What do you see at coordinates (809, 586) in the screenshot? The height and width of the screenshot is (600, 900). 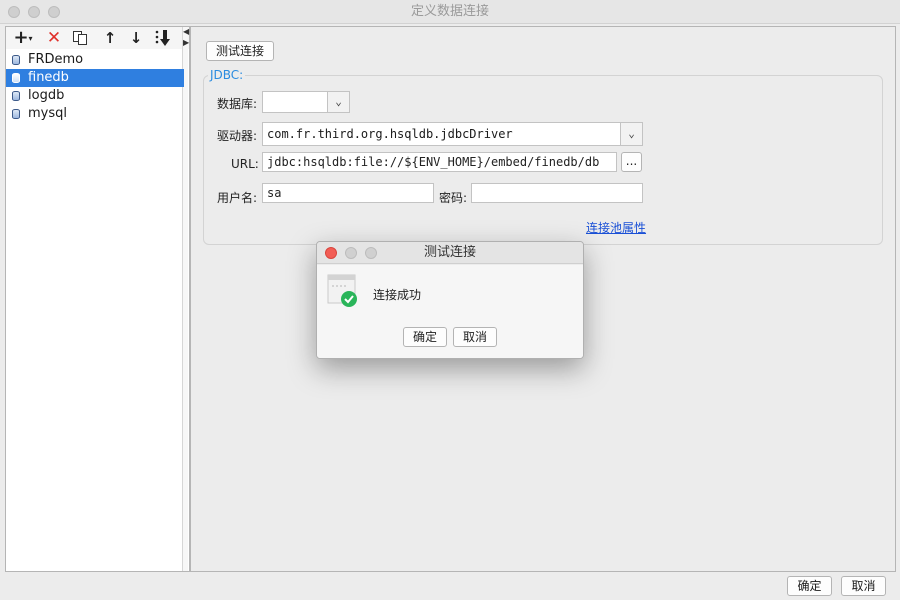 I see `ok-button: 确定` at bounding box center [809, 586].